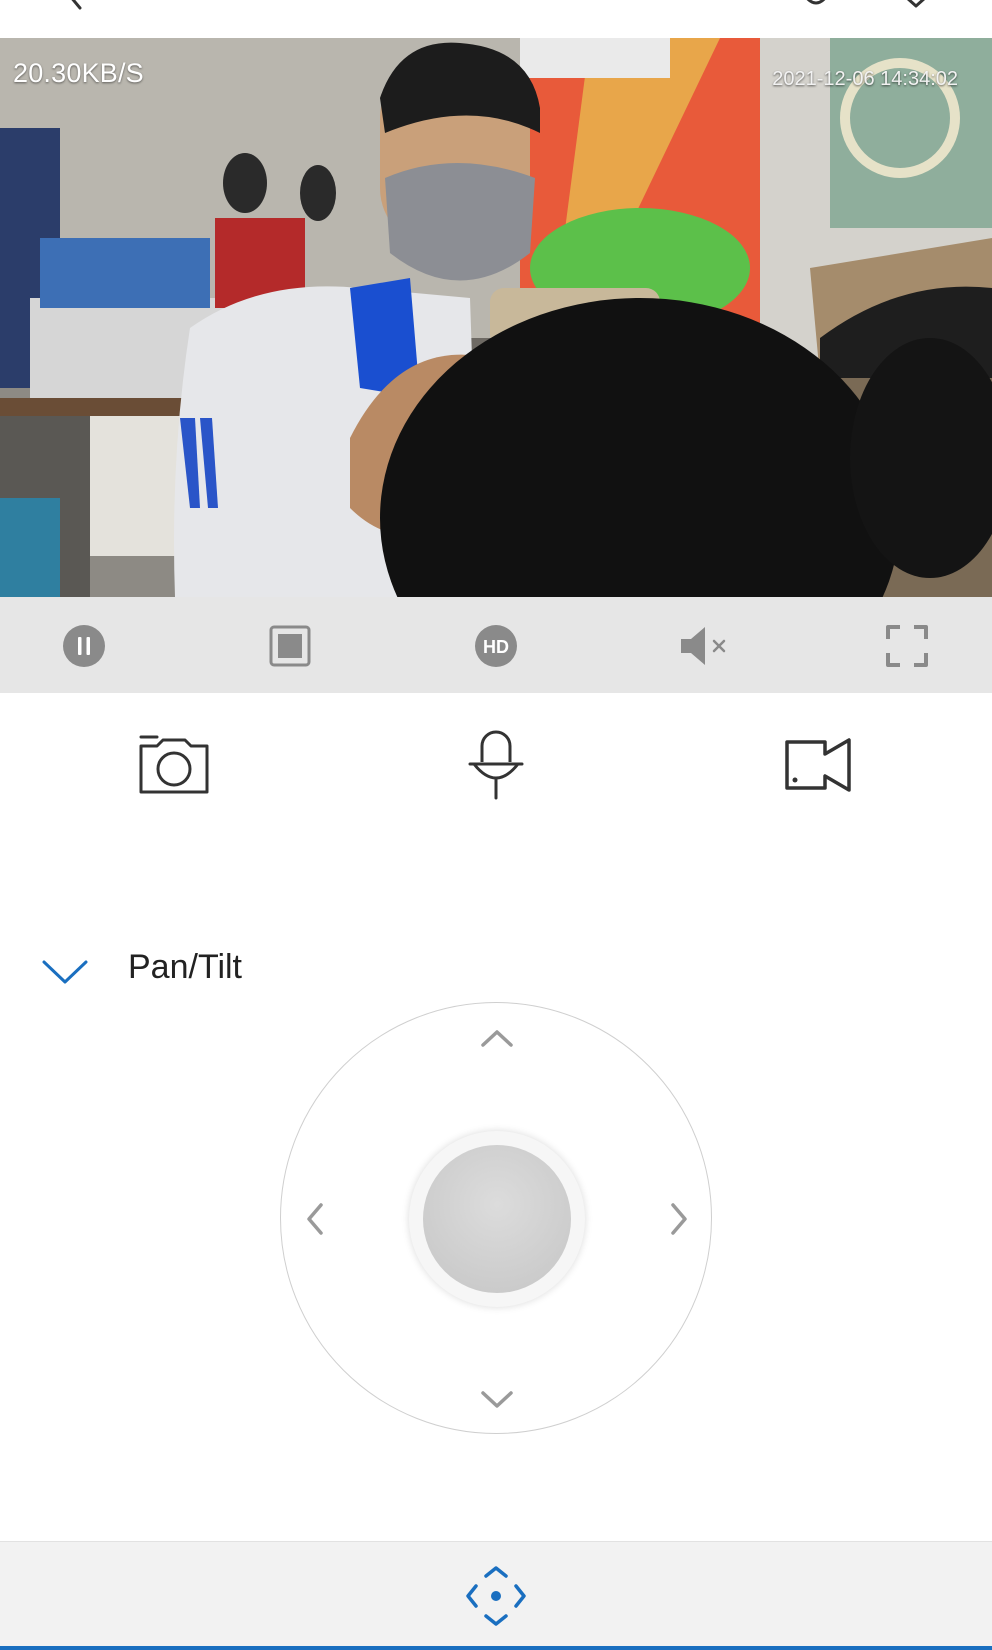 This screenshot has height=1650, width=992. I want to click on pan-tilt-joystick, so click(496, 1218).